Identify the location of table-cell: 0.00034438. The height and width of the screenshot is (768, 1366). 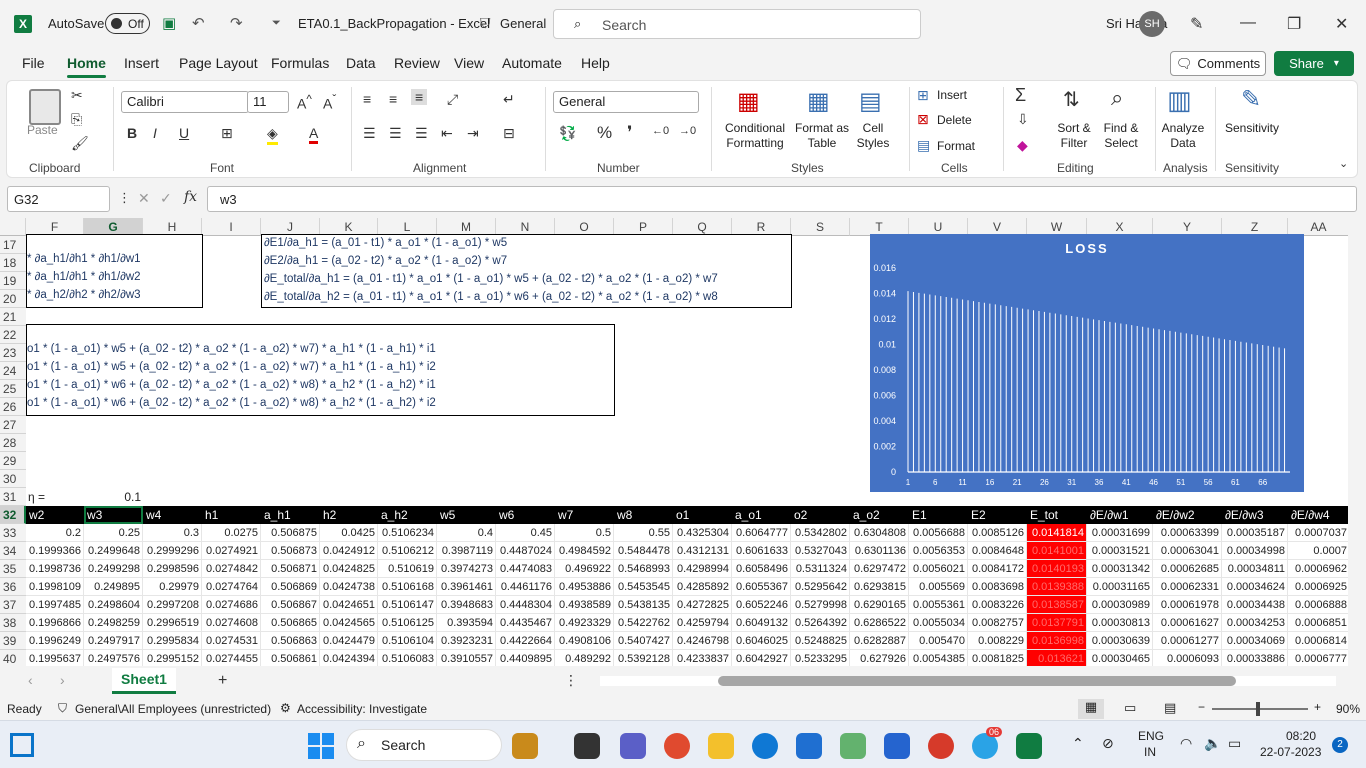
(1255, 605).